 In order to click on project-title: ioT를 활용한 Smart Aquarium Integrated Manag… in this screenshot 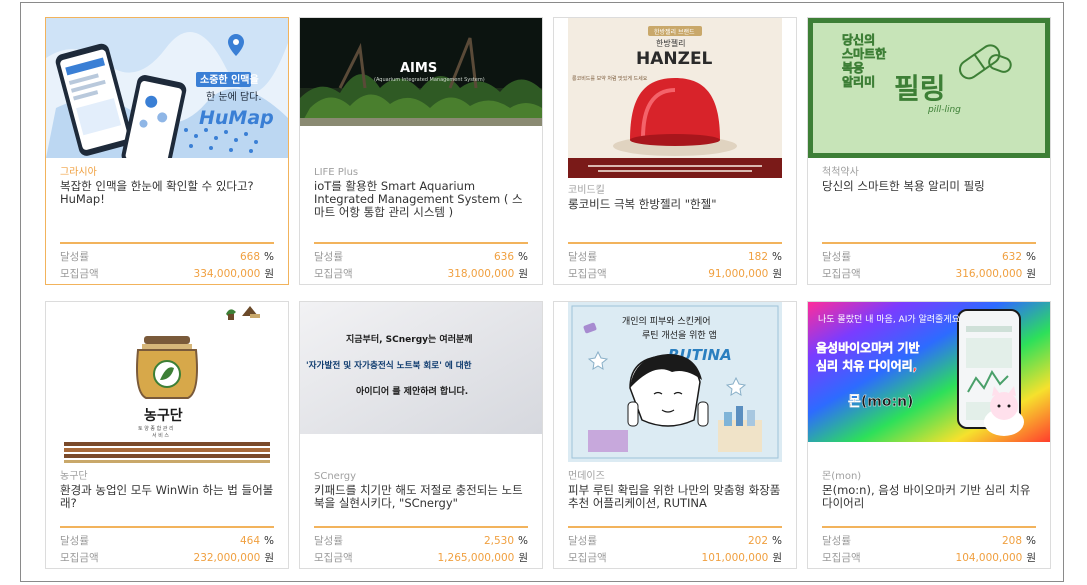, I will do `click(421, 201)`.